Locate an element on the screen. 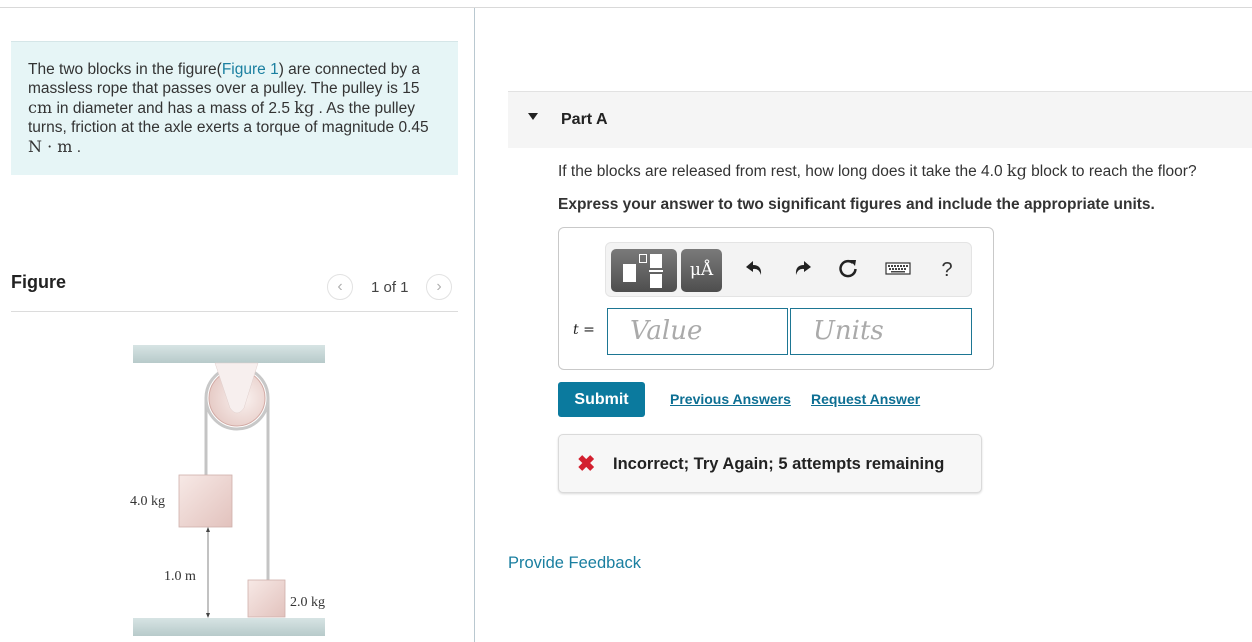  chevron-right-icon: › is located at coordinates (439, 286).